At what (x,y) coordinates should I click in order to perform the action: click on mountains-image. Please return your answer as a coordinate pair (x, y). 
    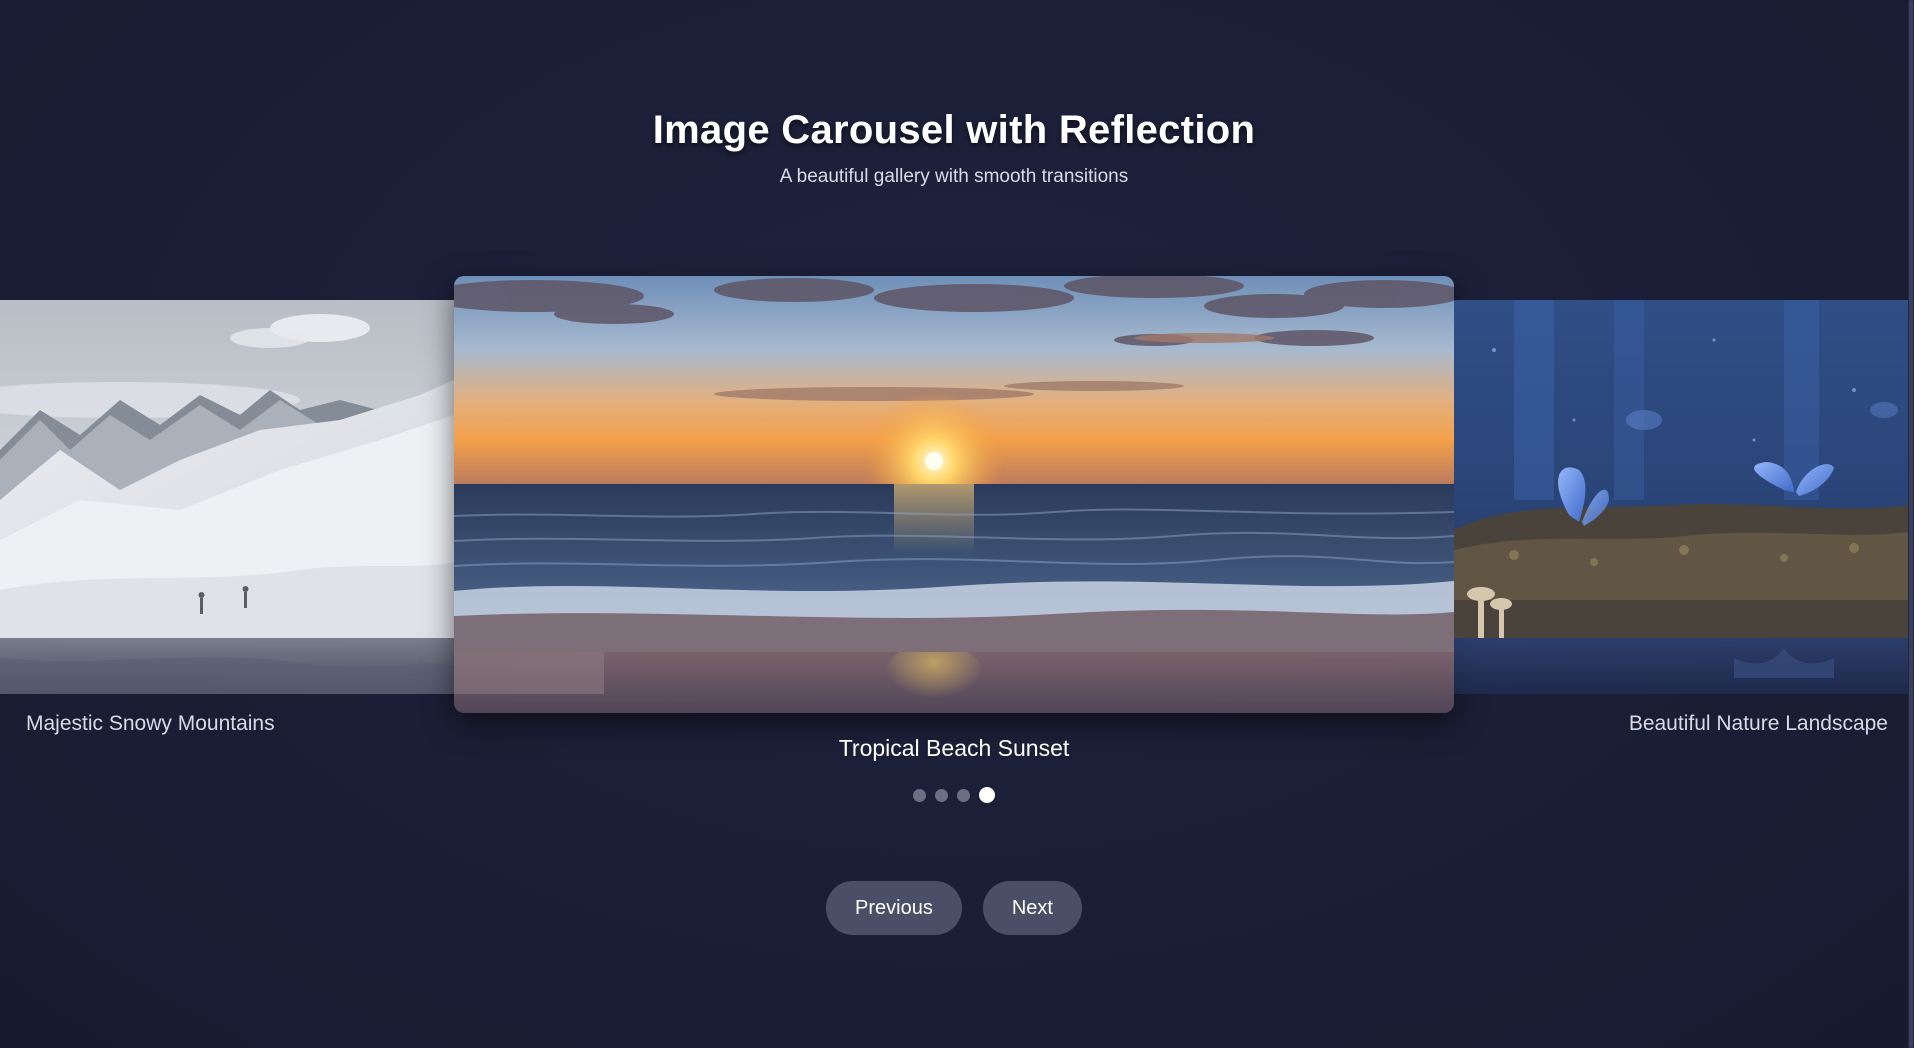
    Looking at the image, I should click on (227, 469).